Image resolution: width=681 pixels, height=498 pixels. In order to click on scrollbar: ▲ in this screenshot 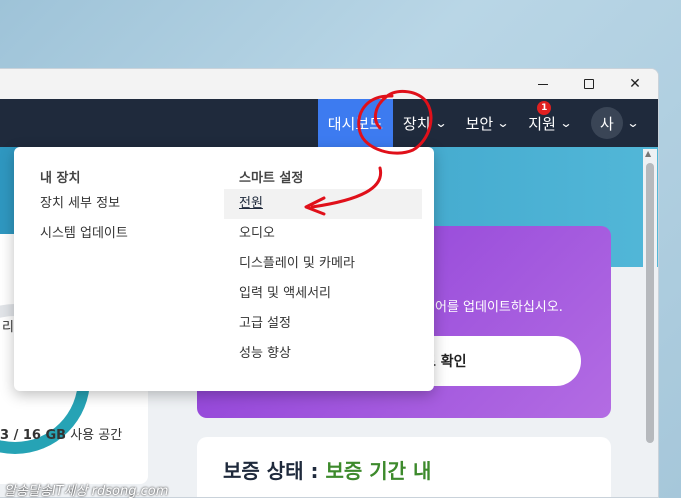, I will do `click(650, 323)`.